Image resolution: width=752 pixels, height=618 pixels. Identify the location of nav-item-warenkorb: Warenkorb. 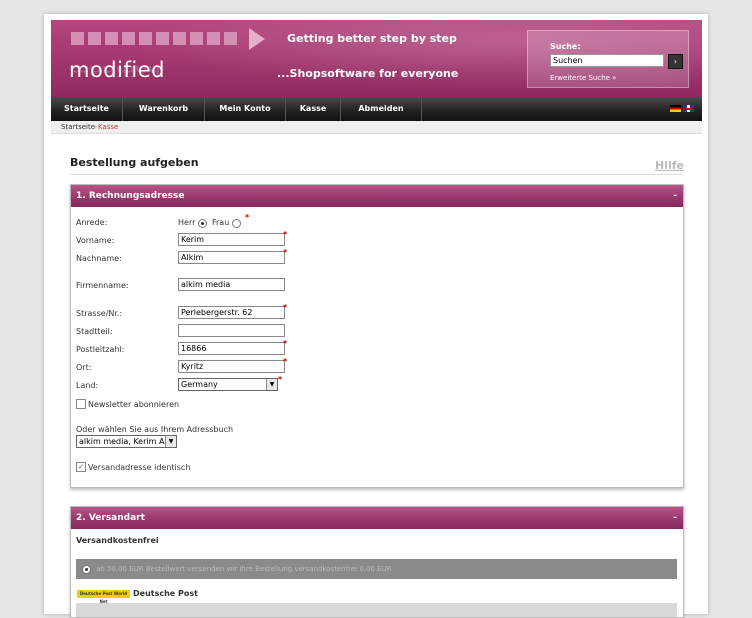
(164, 109).